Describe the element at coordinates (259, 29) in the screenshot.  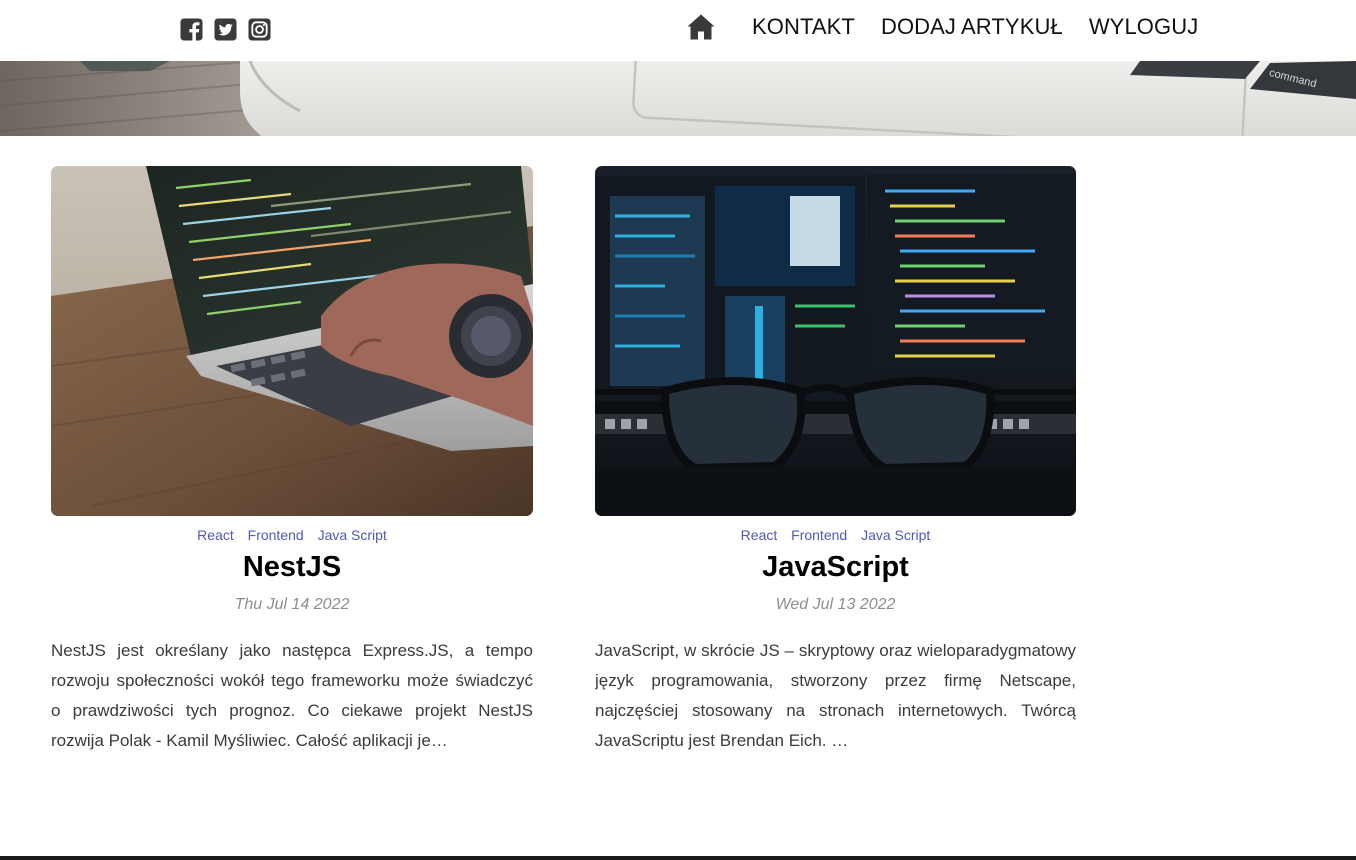
I see `instagram-icon` at that location.